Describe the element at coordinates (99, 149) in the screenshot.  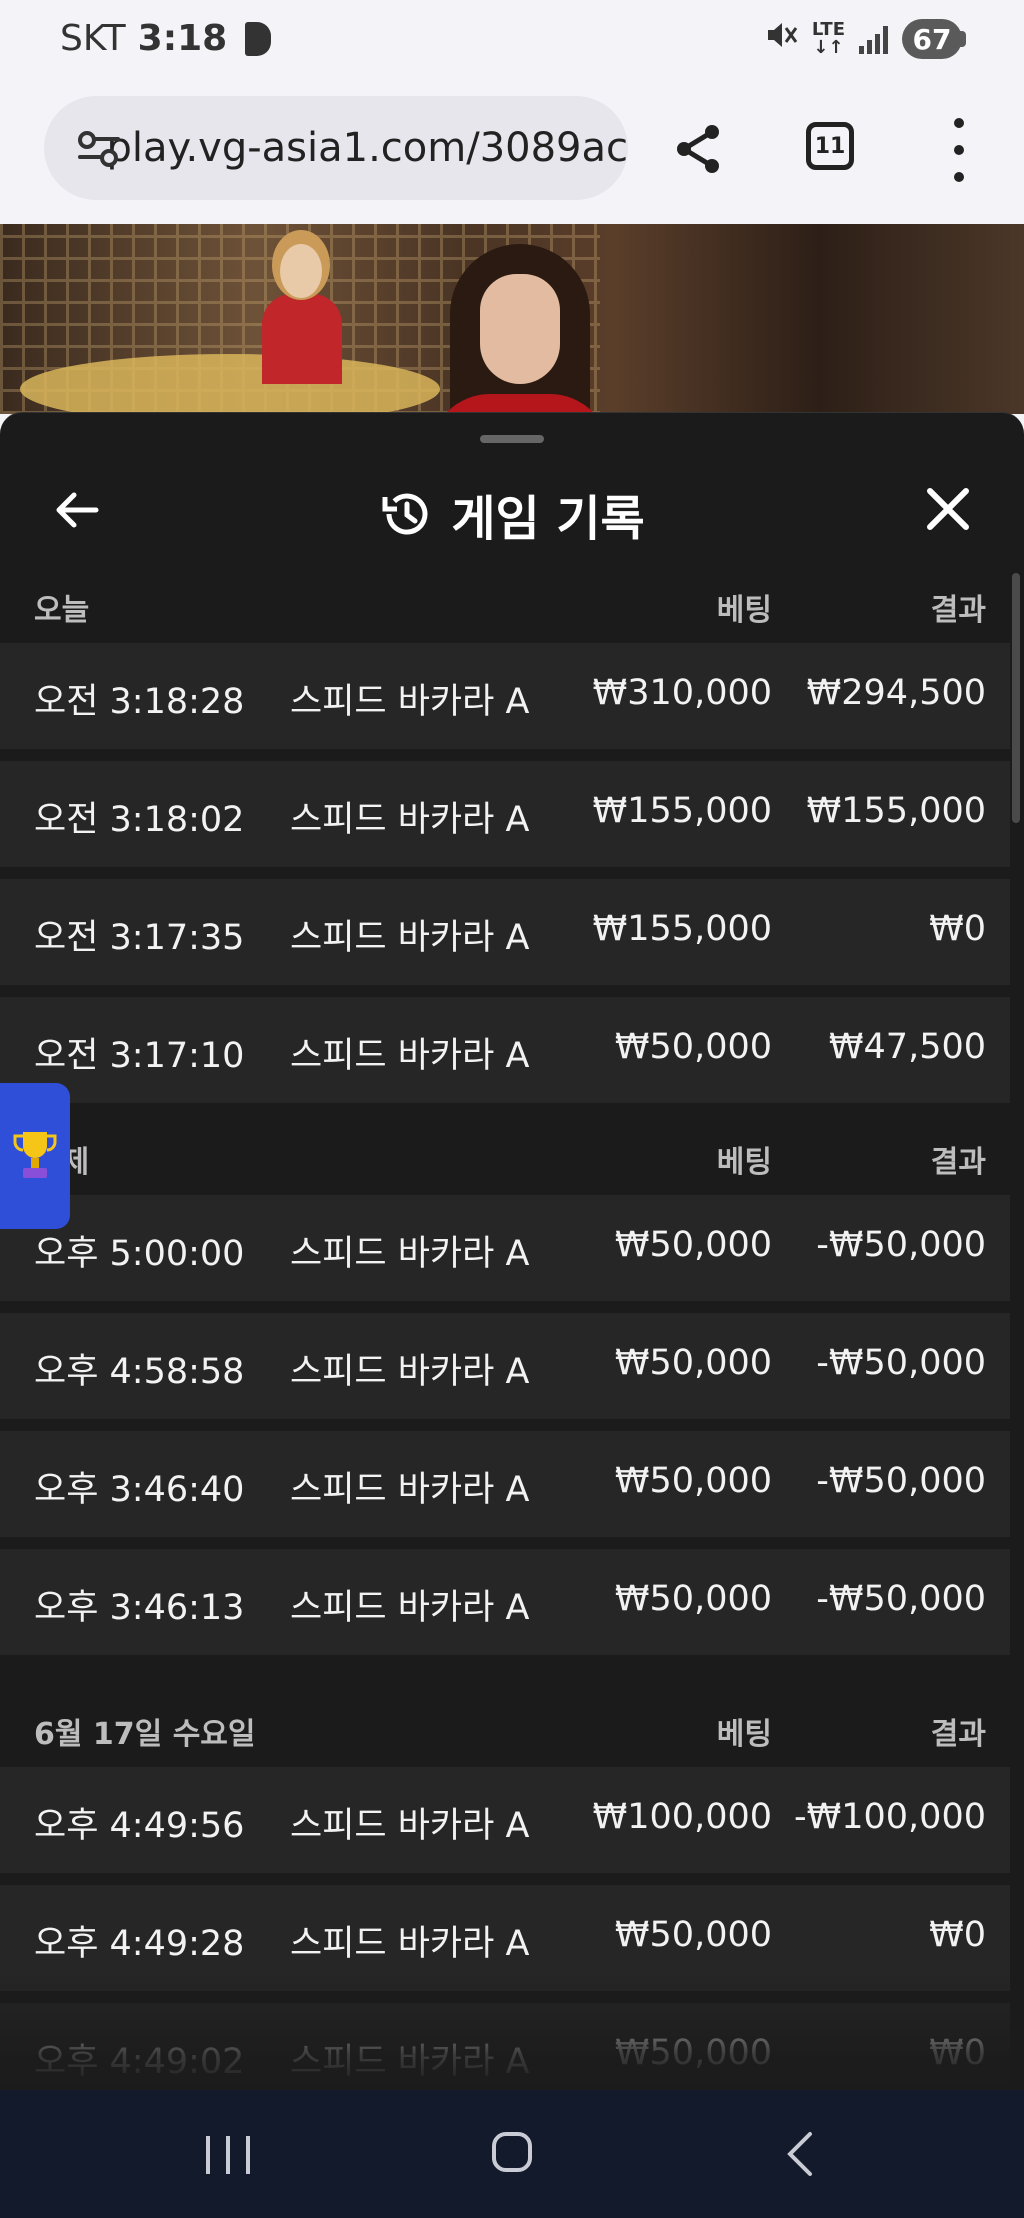
I see `site-settings-icon` at that location.